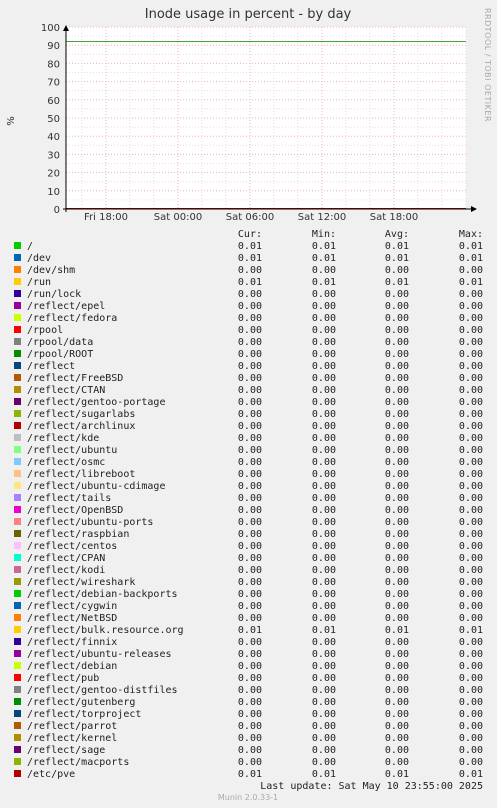  Describe the element at coordinates (72, 642) in the screenshot. I see `legend-series-name: /reflect/finnix` at that location.